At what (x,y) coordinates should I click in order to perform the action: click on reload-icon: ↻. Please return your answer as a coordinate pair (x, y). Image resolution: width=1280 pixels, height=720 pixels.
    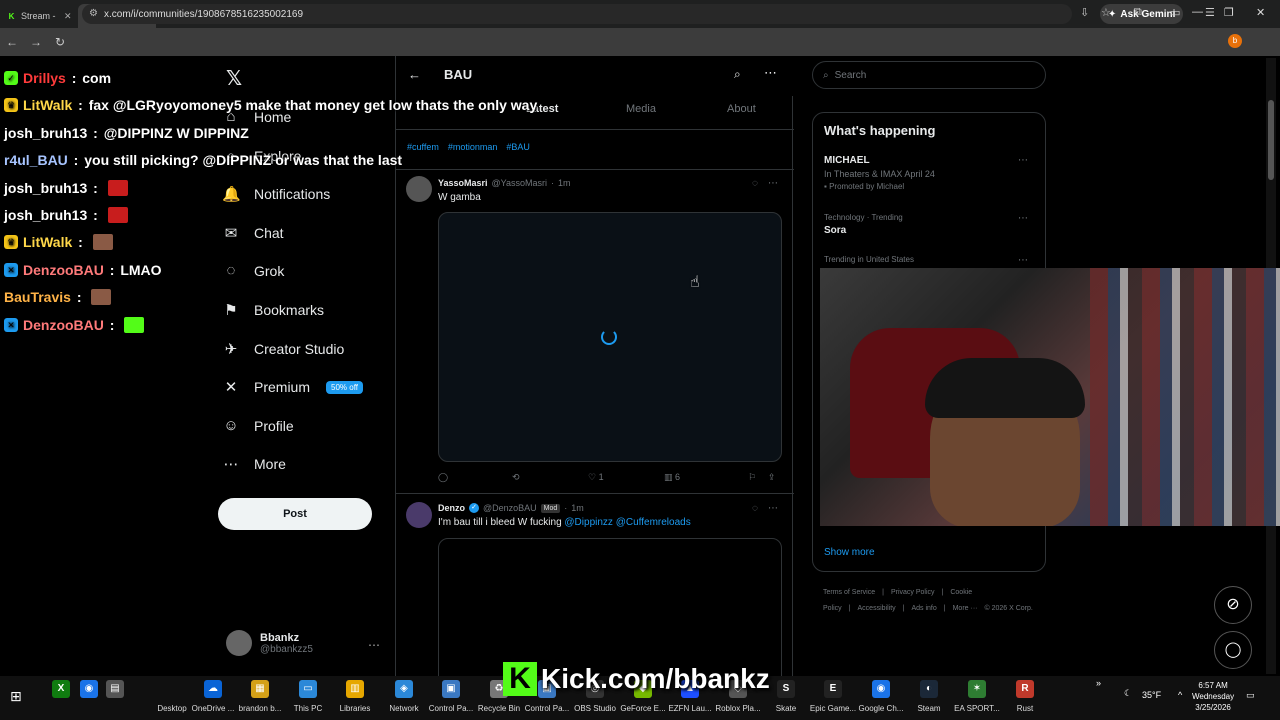
    Looking at the image, I should click on (60, 42).